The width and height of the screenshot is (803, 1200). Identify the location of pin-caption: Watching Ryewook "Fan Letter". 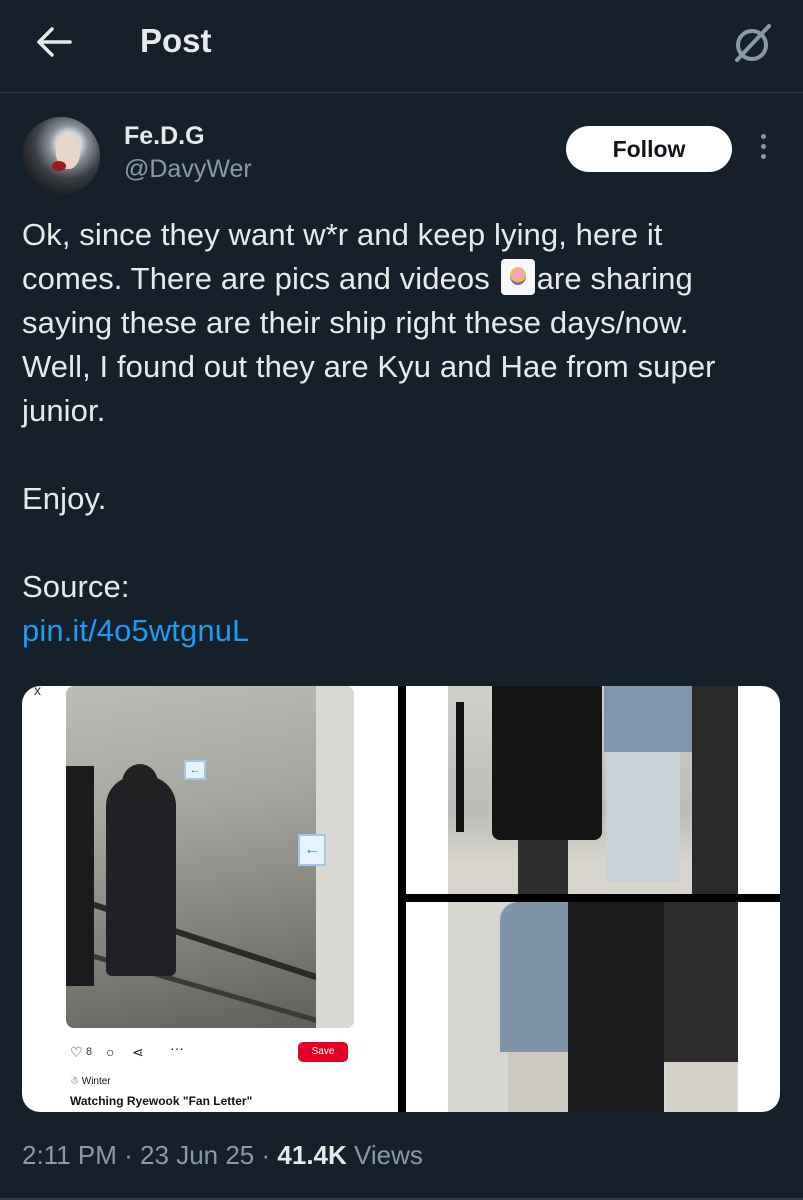
(161, 1101).